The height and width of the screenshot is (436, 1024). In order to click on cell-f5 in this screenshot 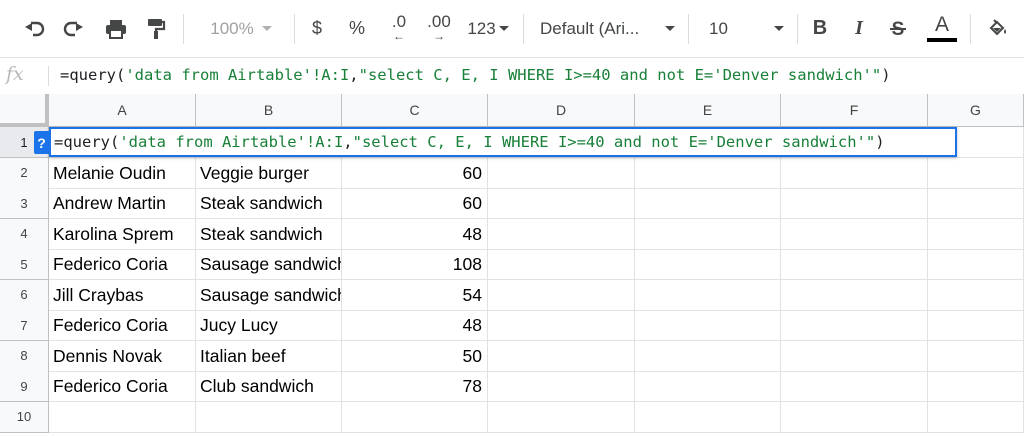, I will do `click(854, 264)`.